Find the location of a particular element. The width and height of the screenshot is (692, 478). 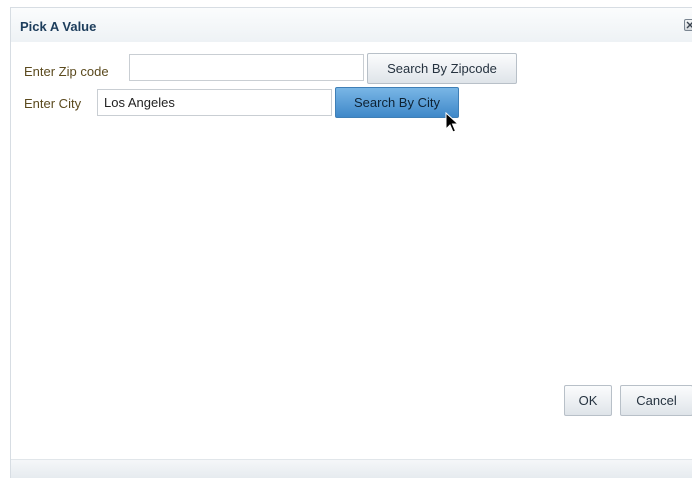

search-by-city-button: Search By City is located at coordinates (397, 102).